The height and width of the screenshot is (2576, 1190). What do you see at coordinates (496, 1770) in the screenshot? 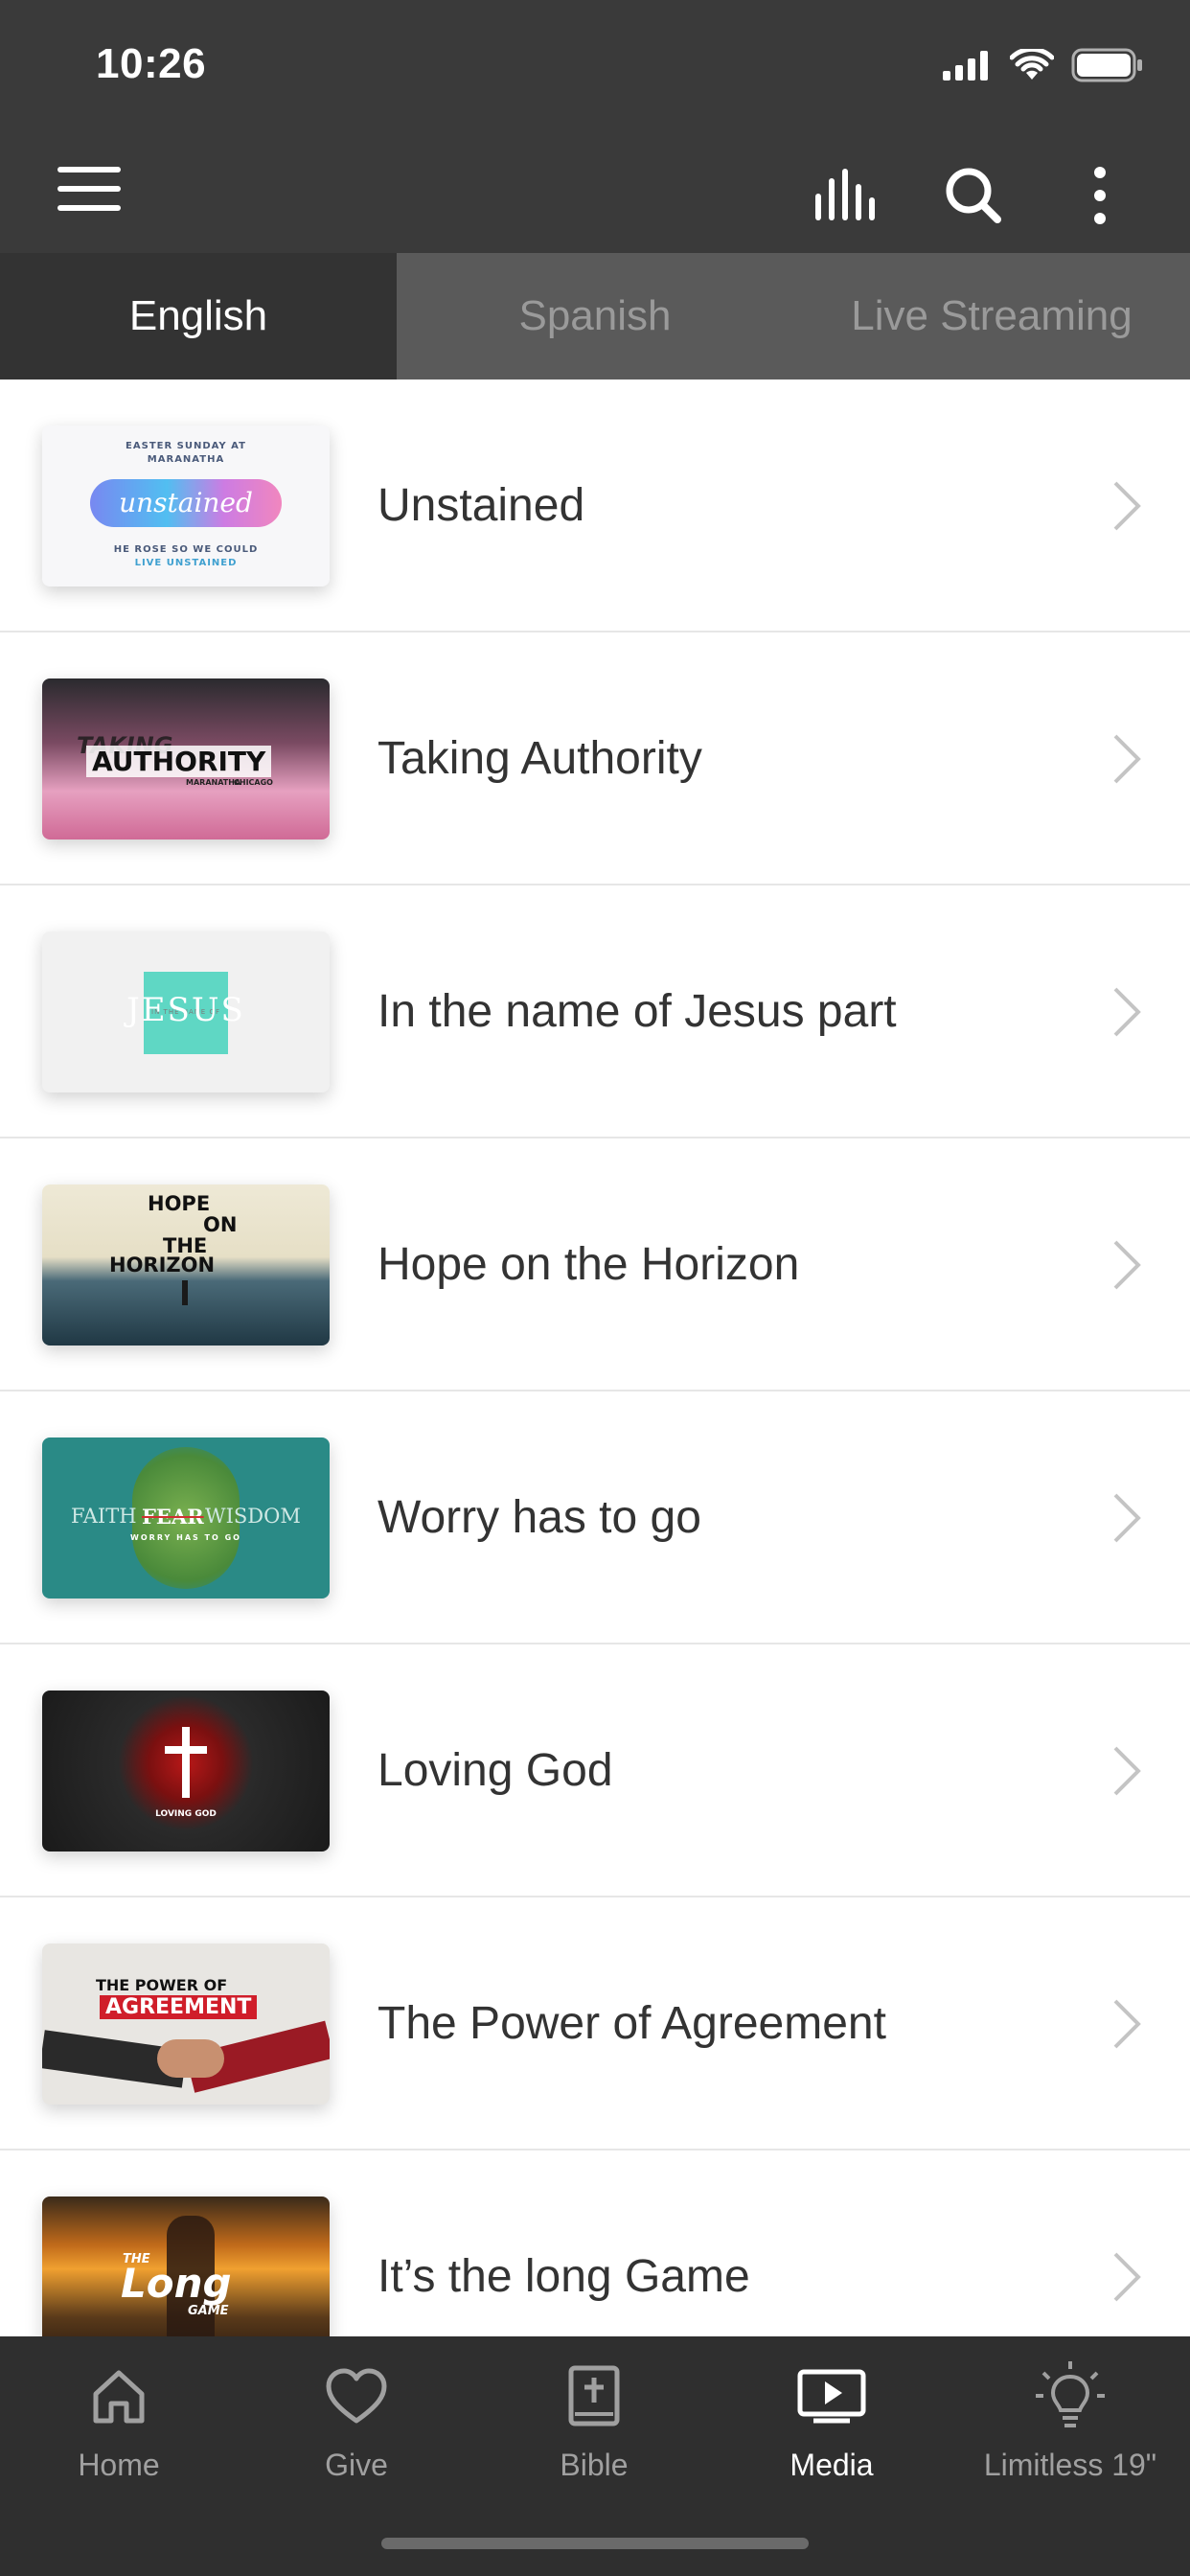
I see `item-title: Loving God` at bounding box center [496, 1770].